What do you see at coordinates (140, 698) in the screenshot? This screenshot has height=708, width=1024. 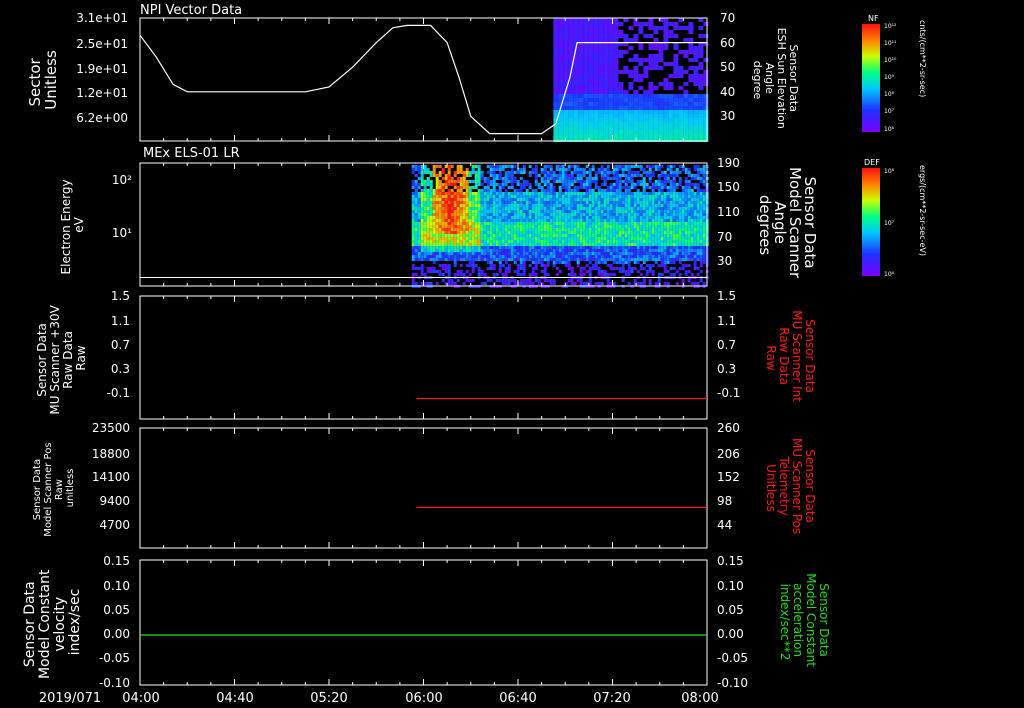 I see `time-tick-0: 04:00` at bounding box center [140, 698].